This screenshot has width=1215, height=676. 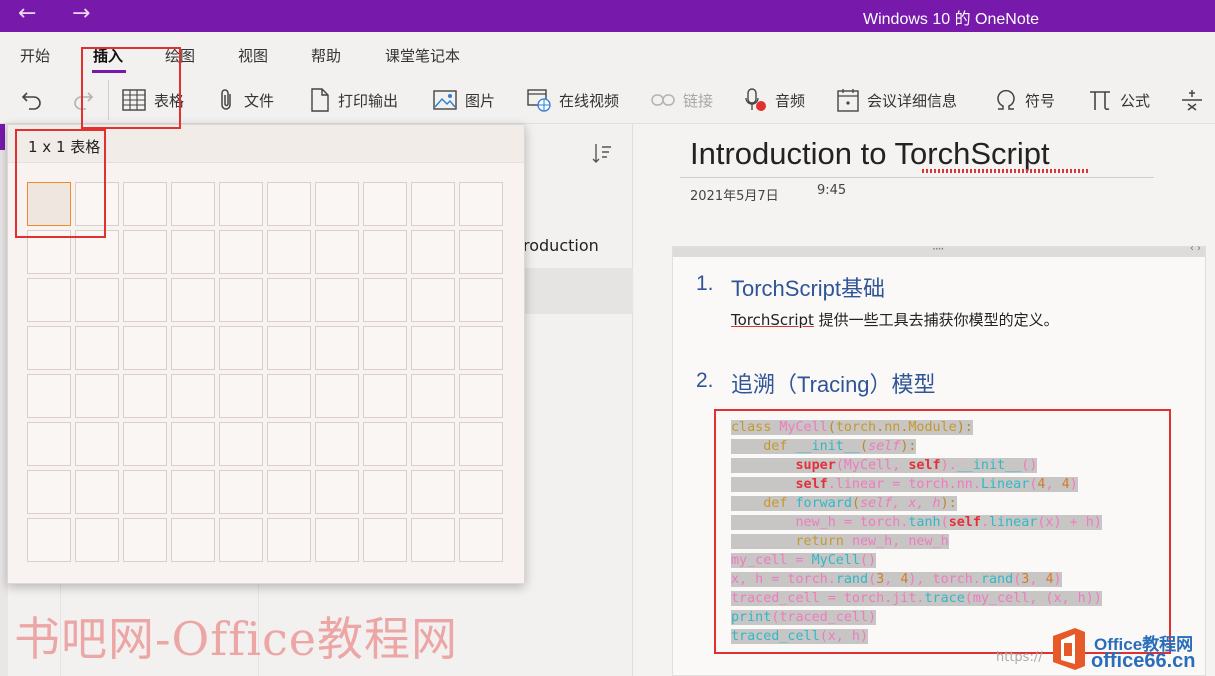 I want to click on insert-online-video-button: 在线视频, so click(x=573, y=100).